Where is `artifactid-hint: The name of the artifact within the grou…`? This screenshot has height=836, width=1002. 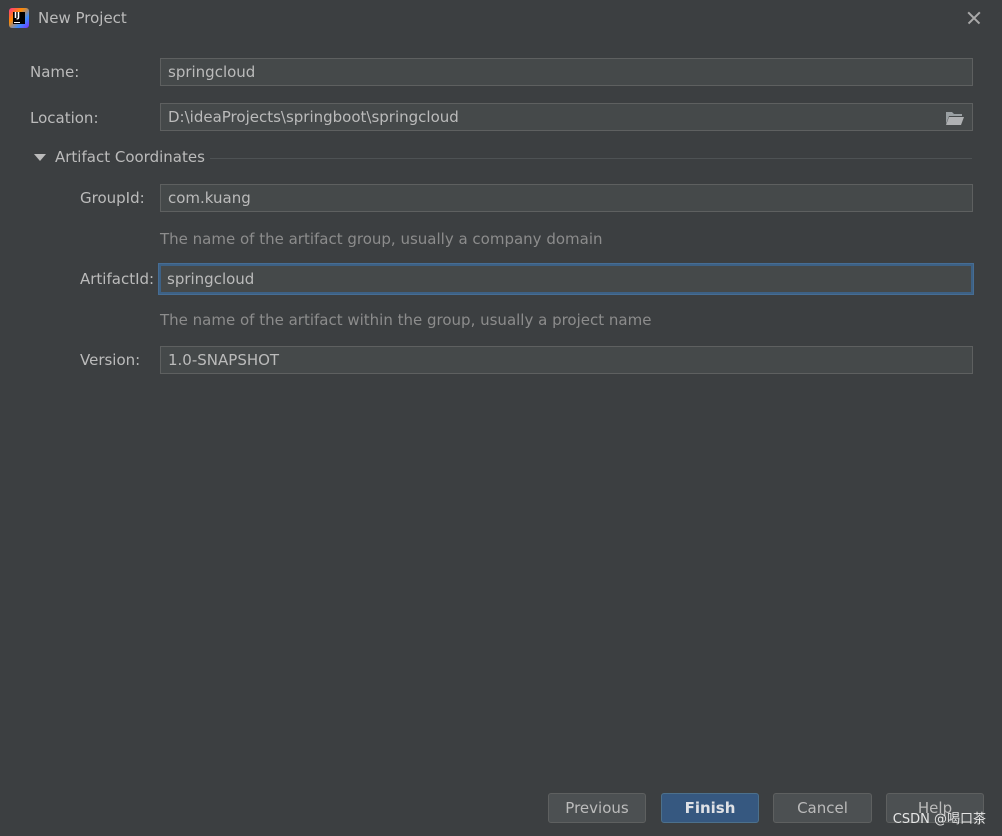 artifactid-hint: The name of the artifact within the grou… is located at coordinates (406, 320).